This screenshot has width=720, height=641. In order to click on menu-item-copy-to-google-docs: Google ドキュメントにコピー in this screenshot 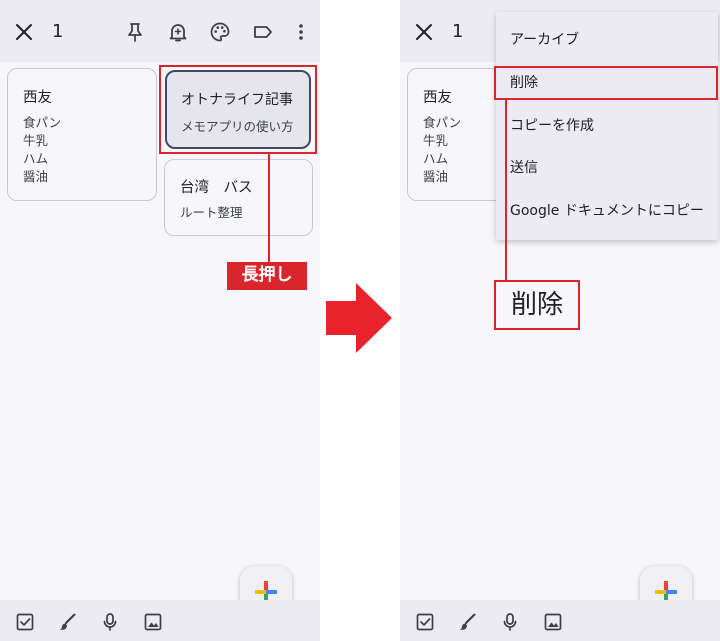, I will do `click(607, 211)`.